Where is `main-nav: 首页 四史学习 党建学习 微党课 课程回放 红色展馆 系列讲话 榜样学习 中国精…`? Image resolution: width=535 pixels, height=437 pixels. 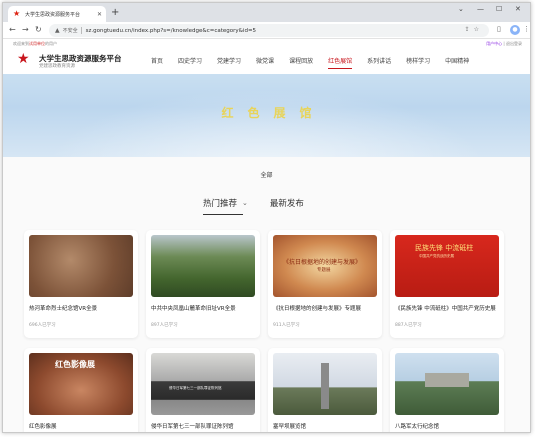
main-nav: 首页 四史学习 党建学习 微党课 课程回放 红色展馆 系列讲话 榜样学习 中国精… is located at coordinates (317, 62).